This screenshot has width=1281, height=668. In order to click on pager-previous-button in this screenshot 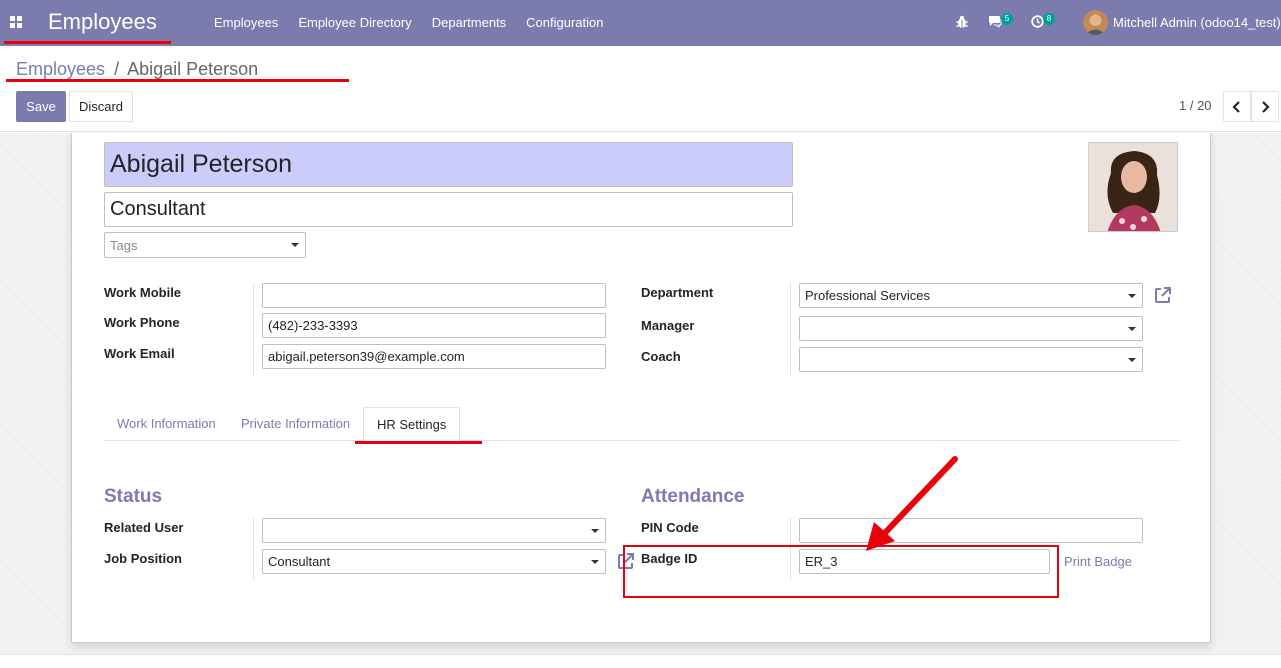, I will do `click(1237, 106)`.